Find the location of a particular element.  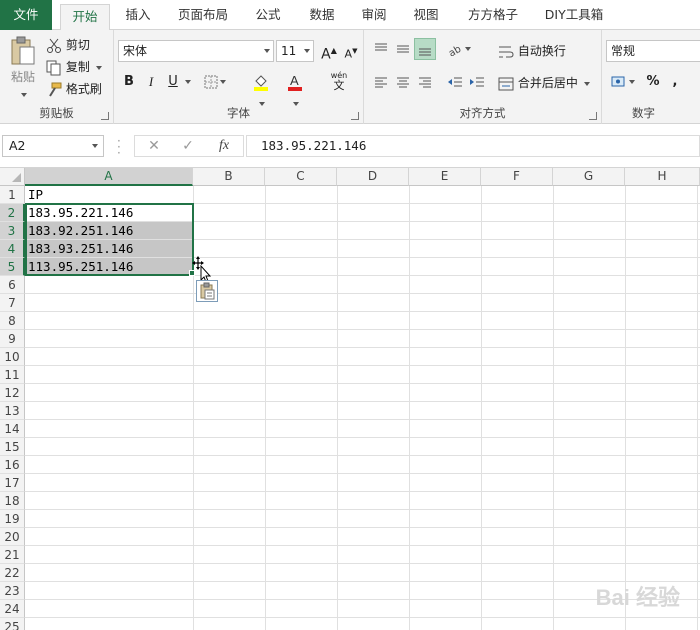

row-header-1: 1 is located at coordinates (12, 195).